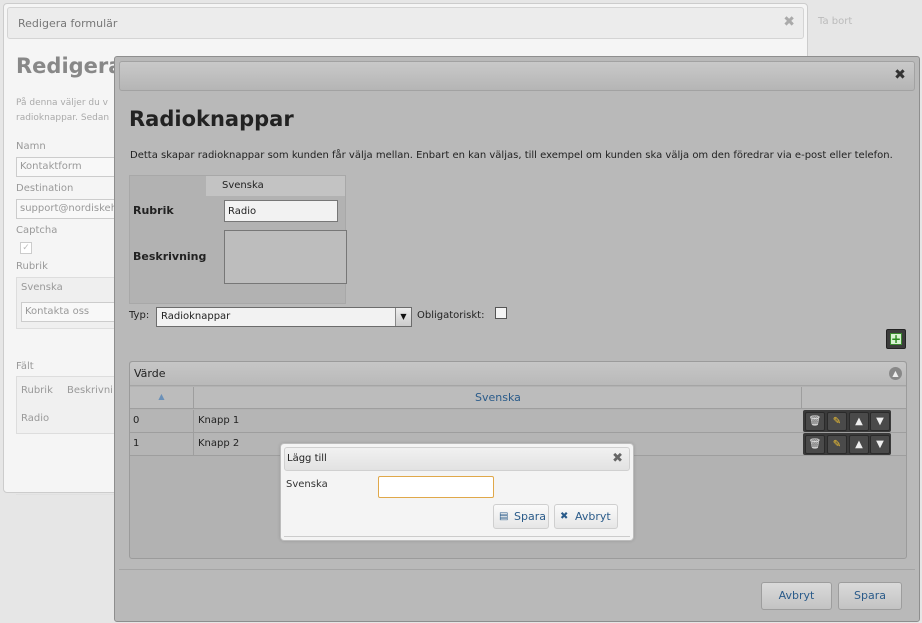  What do you see at coordinates (68, 405) in the screenshot?
I see `background-fields-table: Rubrik Beskrivni Radio` at bounding box center [68, 405].